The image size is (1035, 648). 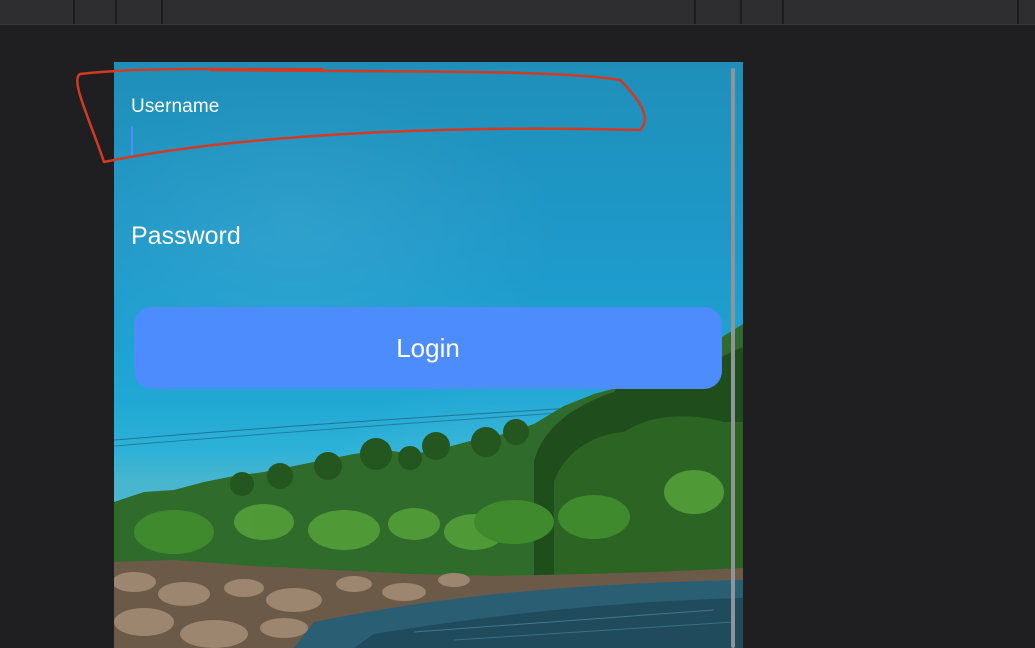 What do you see at coordinates (186, 236) in the screenshot?
I see `password-field: Password` at bounding box center [186, 236].